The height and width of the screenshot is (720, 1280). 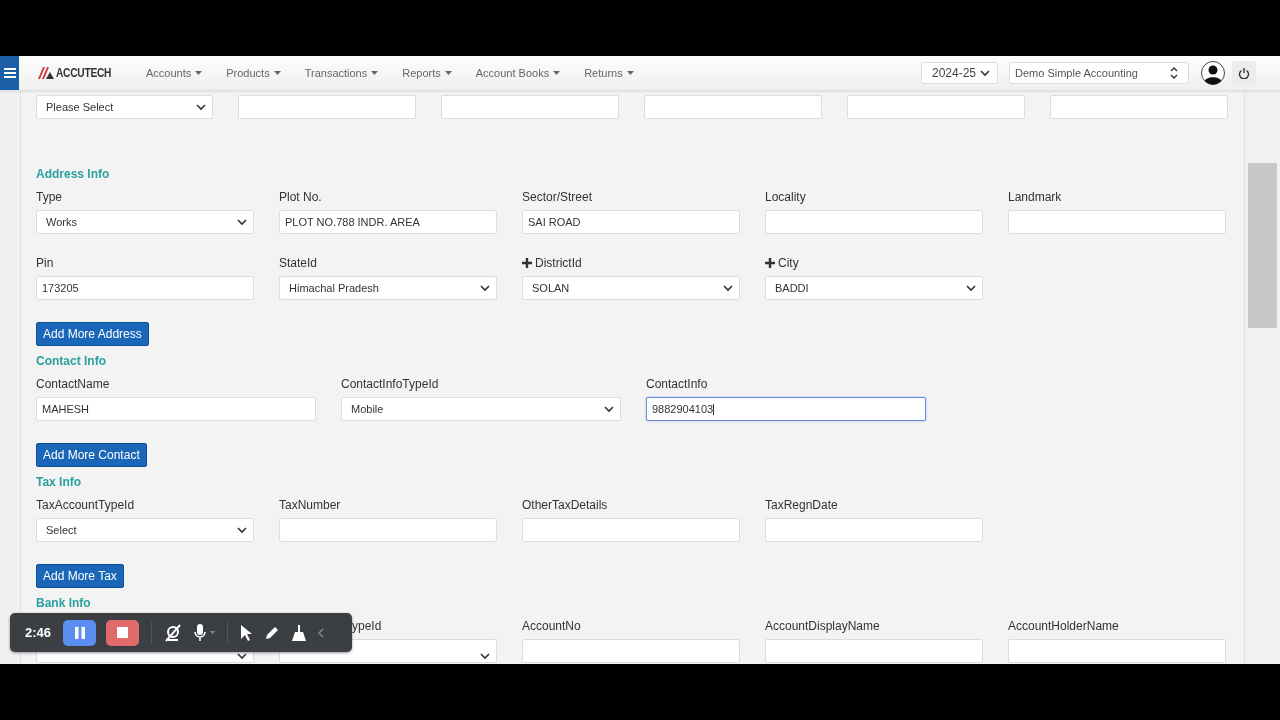 I want to click on field-label: DistrictId, so click(x=558, y=262).